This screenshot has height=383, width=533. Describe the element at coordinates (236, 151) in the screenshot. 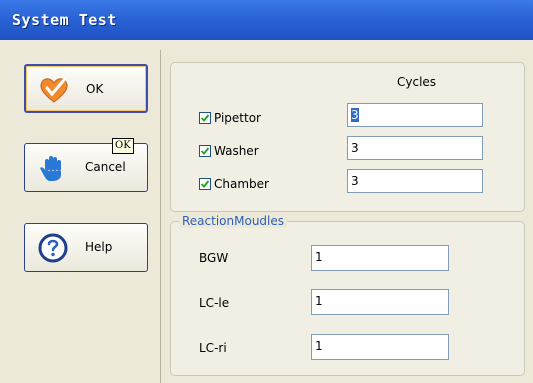

I see `washer-label: Washer` at that location.